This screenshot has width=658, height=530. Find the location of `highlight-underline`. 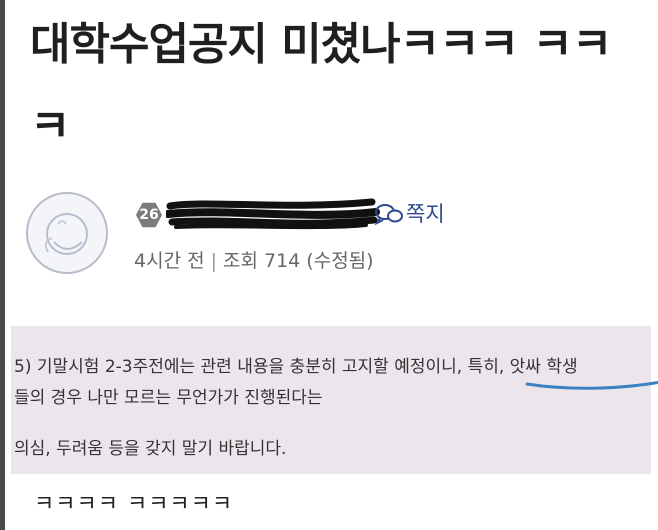

highlight-underline is located at coordinates (591, 385).